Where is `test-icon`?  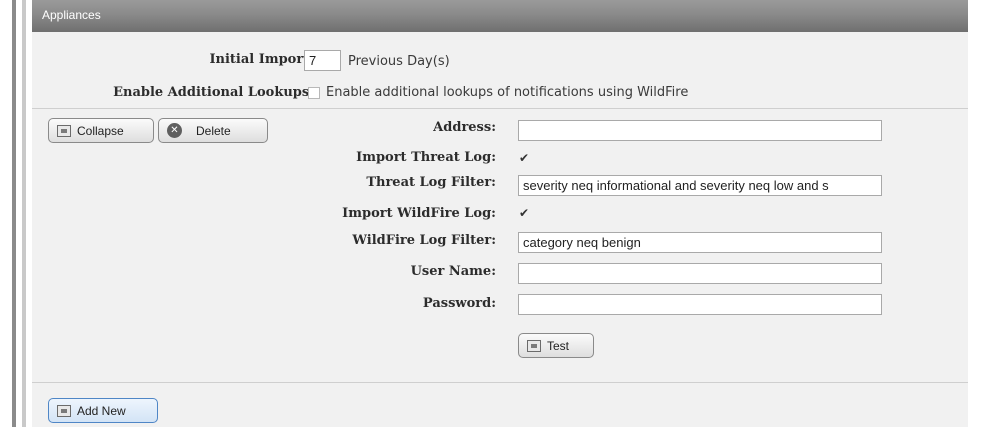 test-icon is located at coordinates (534, 345).